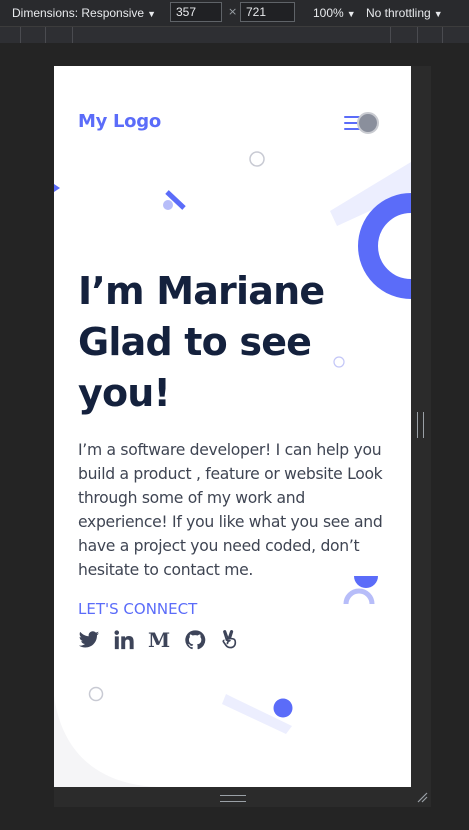 The height and width of the screenshot is (830, 469). What do you see at coordinates (57, 188) in the screenshot?
I see `triangle-fragment-shape` at bounding box center [57, 188].